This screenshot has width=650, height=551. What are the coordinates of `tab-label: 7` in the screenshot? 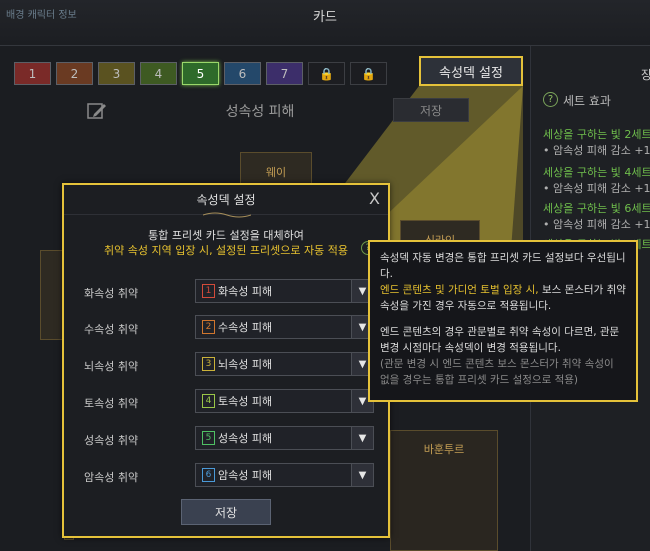 It's located at (284, 73).